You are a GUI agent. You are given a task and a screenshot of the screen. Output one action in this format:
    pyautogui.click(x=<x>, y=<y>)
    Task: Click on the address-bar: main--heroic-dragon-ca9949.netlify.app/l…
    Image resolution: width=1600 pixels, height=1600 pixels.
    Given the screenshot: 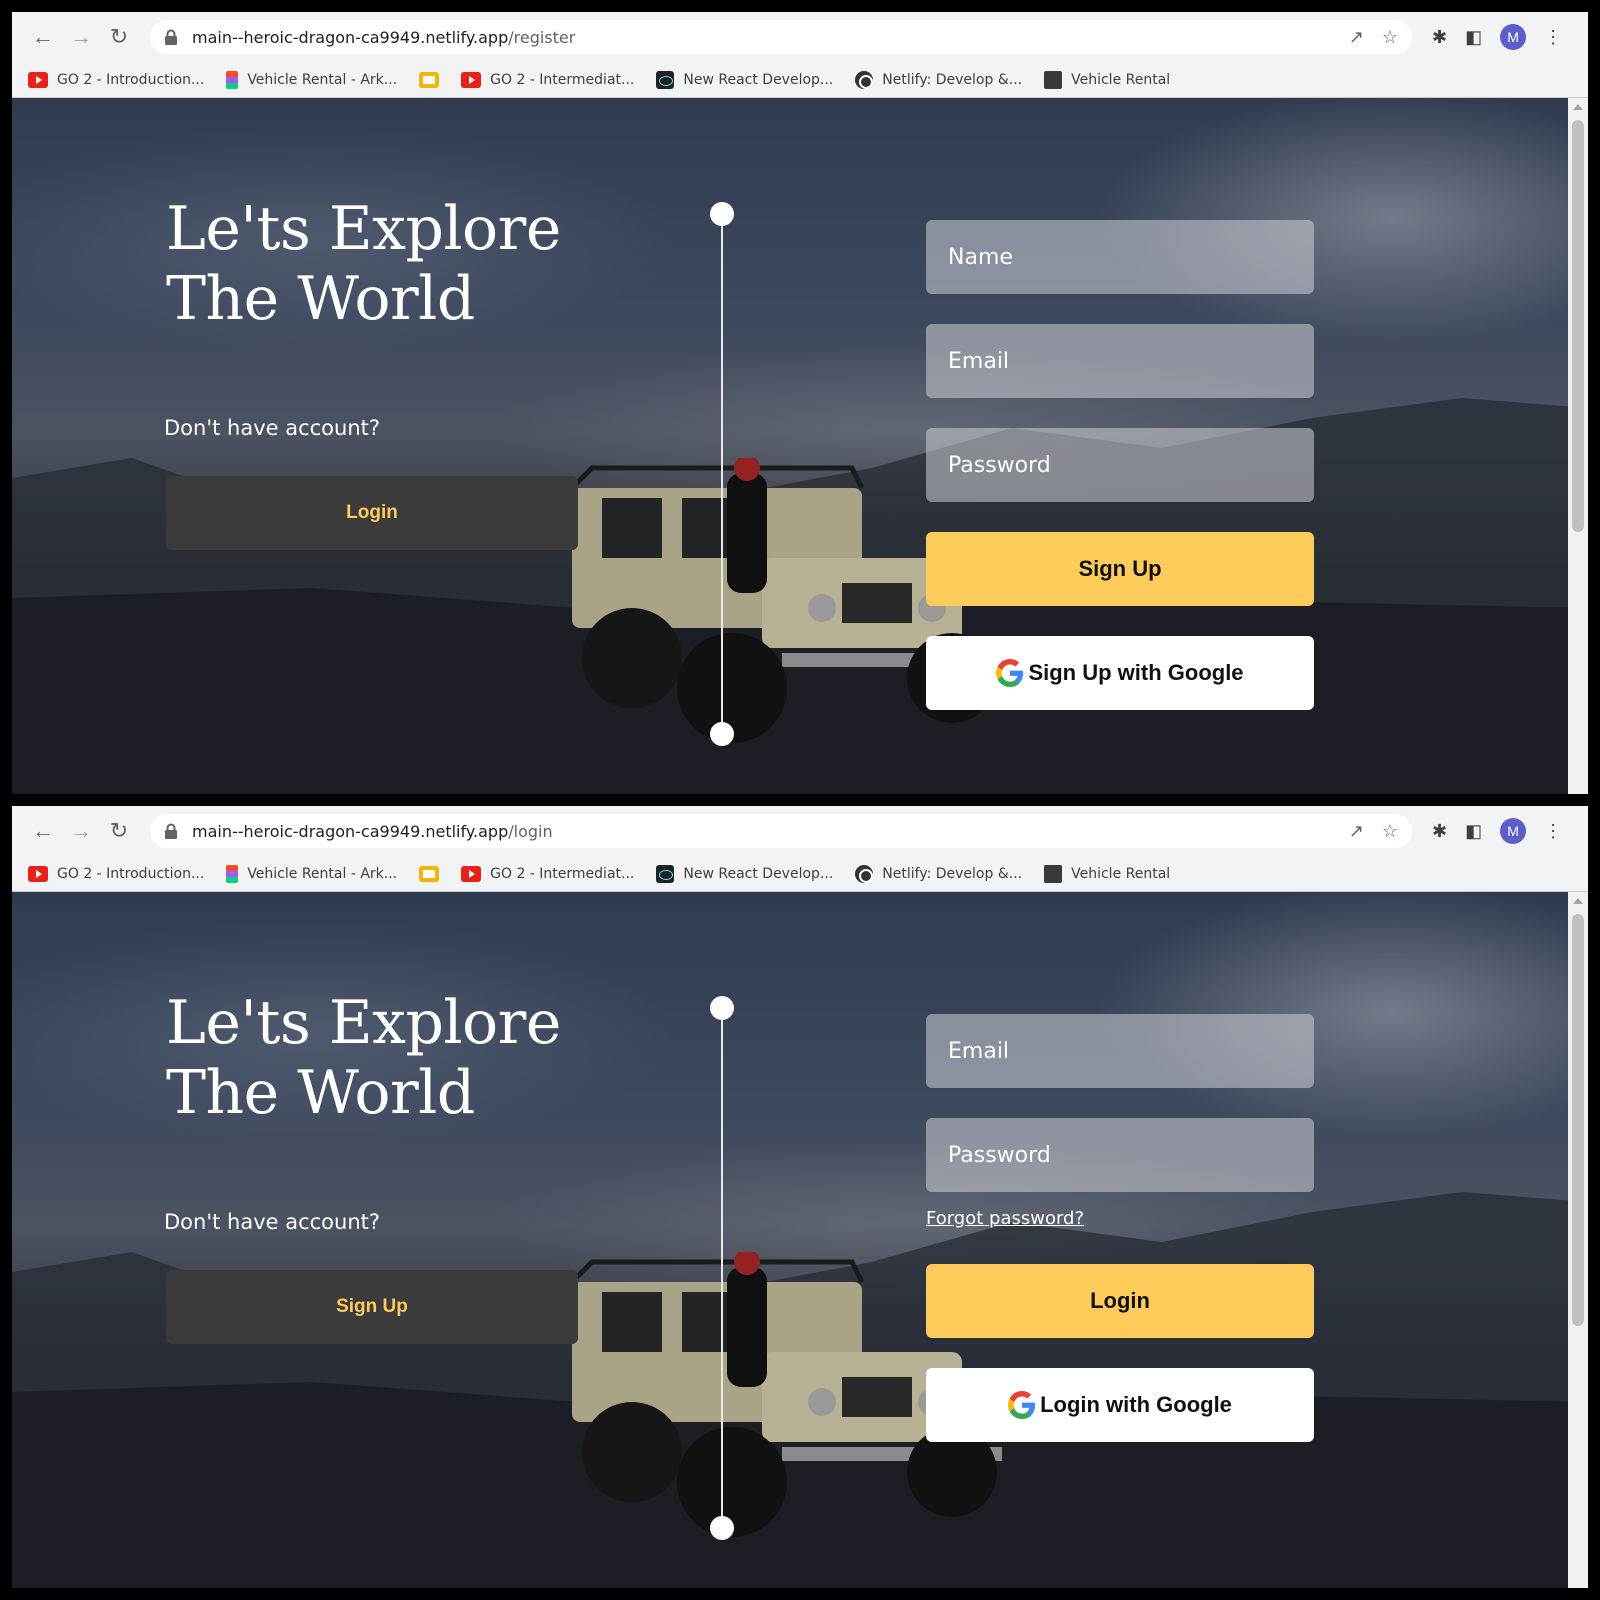 What is the action you would take?
    pyautogui.click(x=781, y=831)
    